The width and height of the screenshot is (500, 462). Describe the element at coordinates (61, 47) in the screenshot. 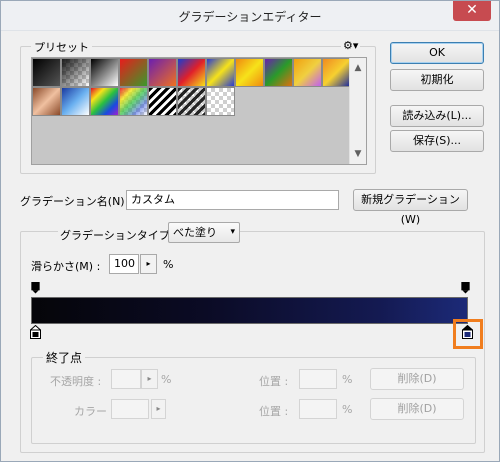

I see `presets-label: プリセット` at that location.